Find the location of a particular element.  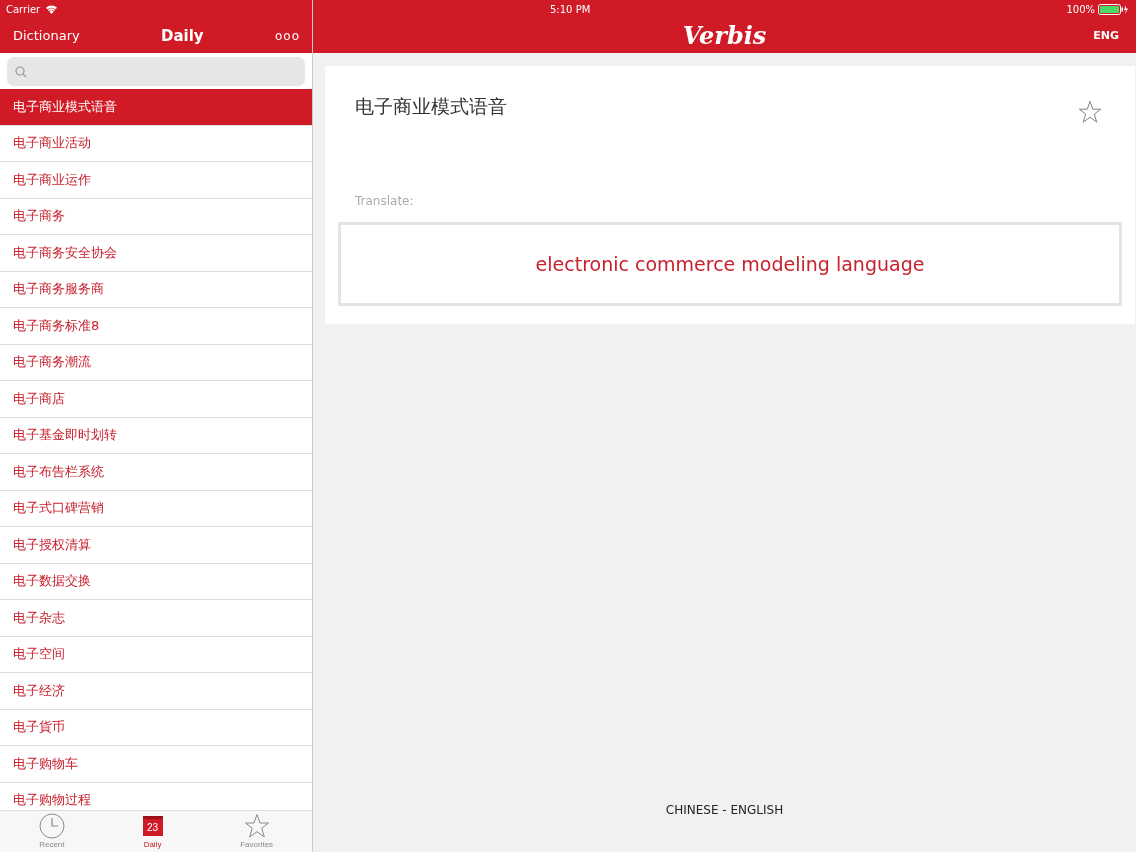

list-item: 电子商务潮流 is located at coordinates (156, 362).